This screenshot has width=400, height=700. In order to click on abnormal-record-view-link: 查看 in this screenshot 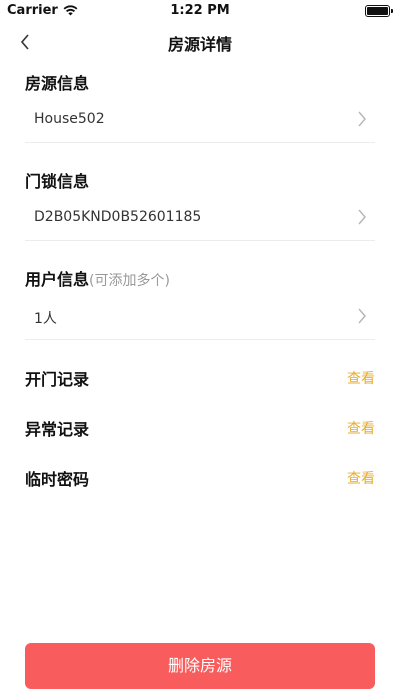, I will do `click(361, 428)`.